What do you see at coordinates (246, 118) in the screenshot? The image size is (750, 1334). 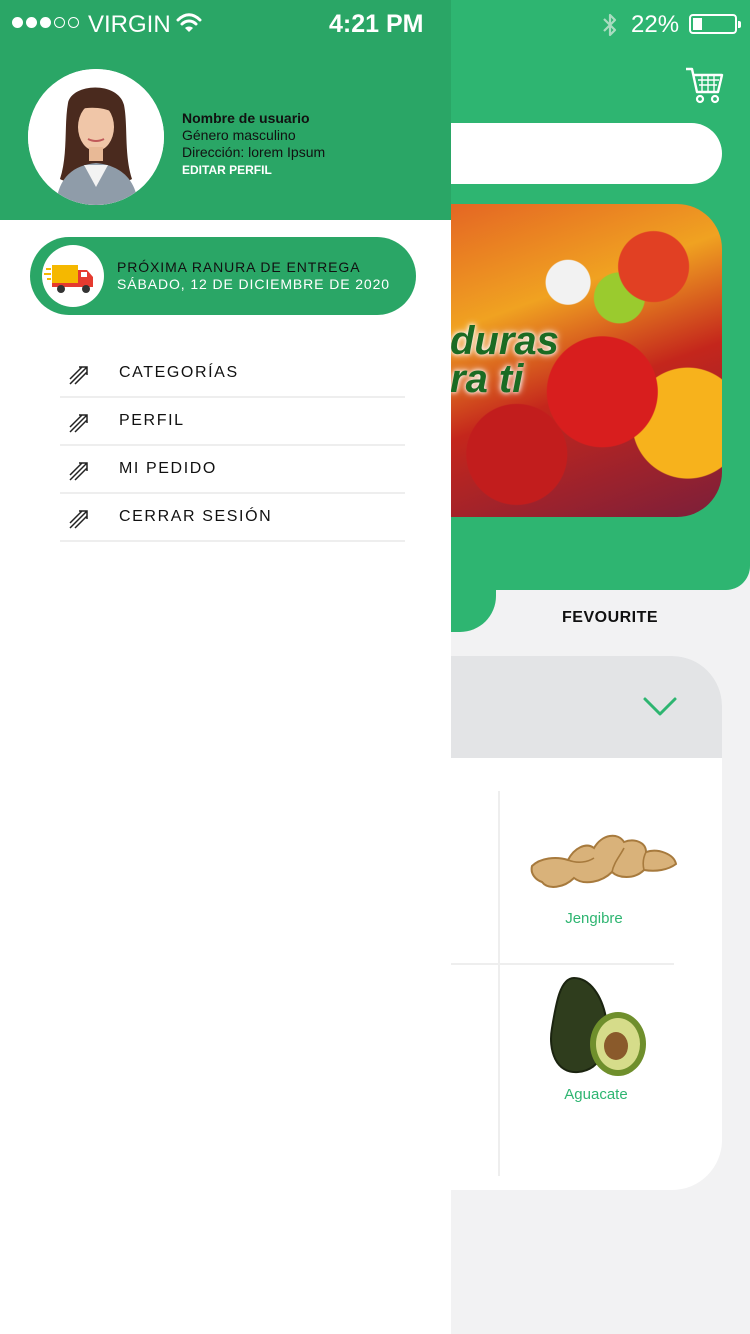 I see `user-name: Nombre de usuario` at bounding box center [246, 118].